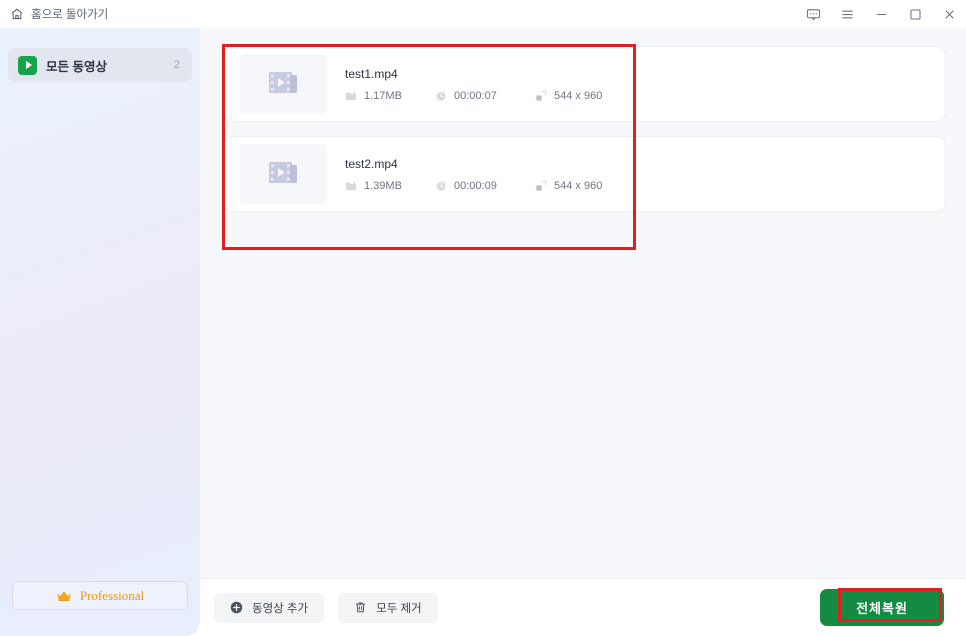 Image resolution: width=966 pixels, height=636 pixels. I want to click on hamburger-menu-button, so click(847, 14).